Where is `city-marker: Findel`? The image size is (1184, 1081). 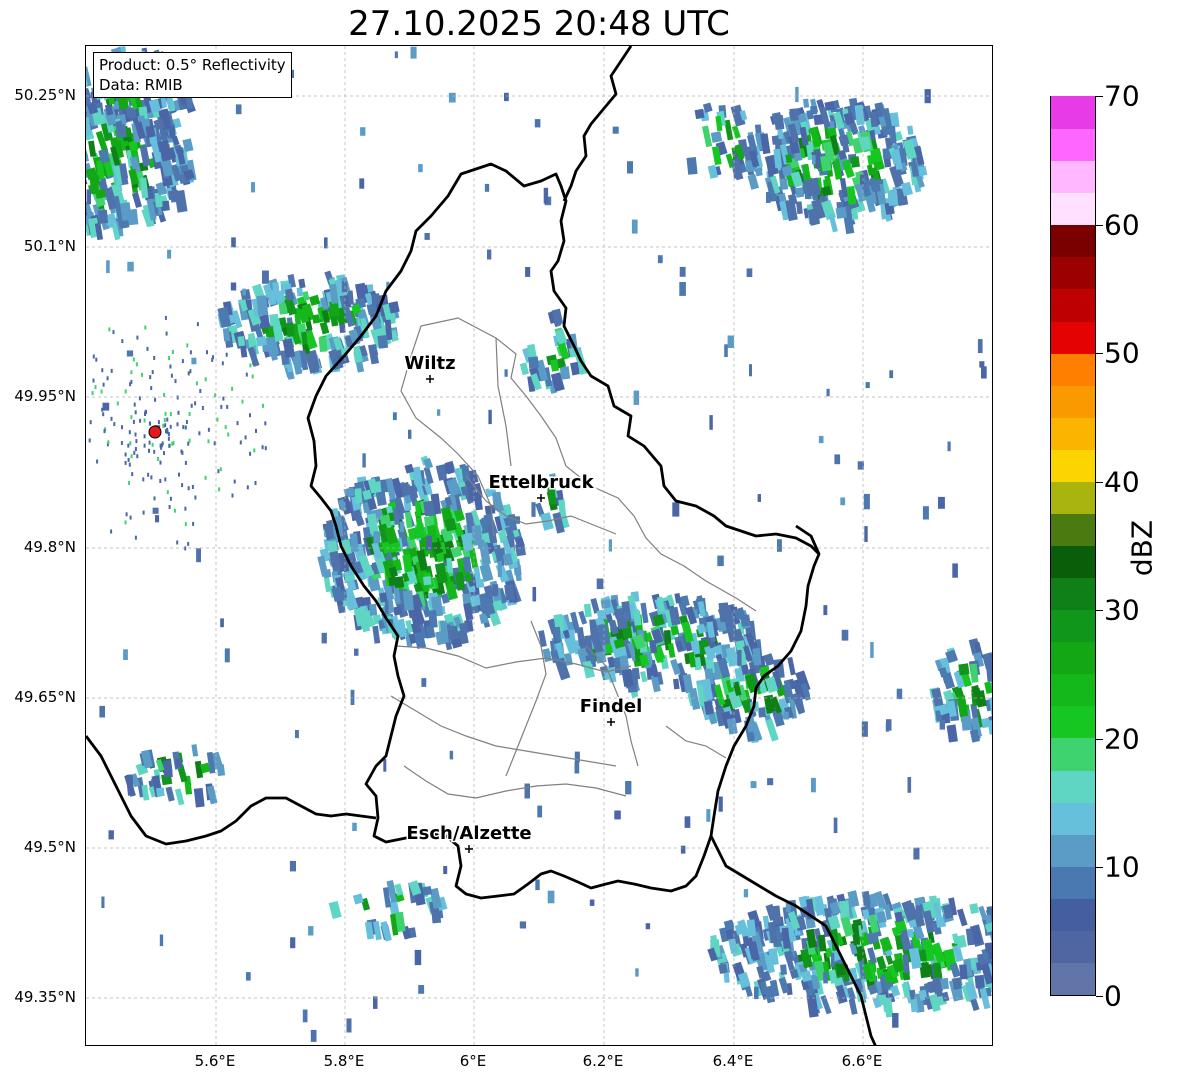
city-marker: Findel is located at coordinates (611, 710).